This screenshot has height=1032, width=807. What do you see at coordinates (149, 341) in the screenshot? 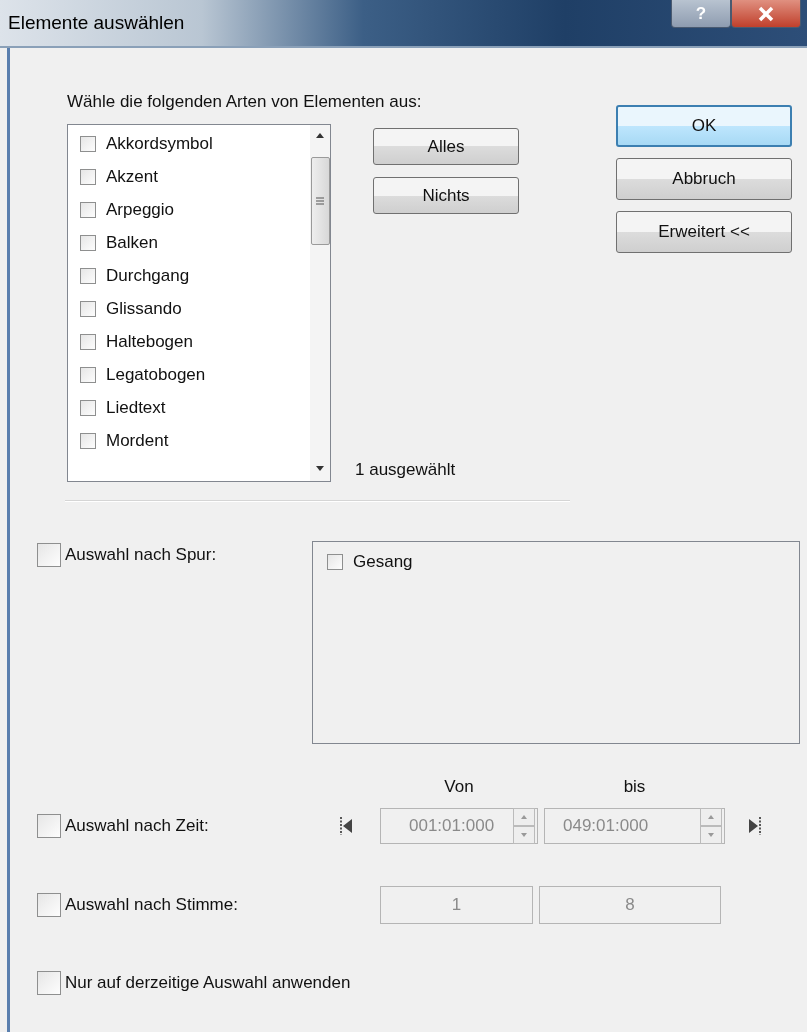
I see `element-label: Haltebogen` at bounding box center [149, 341].